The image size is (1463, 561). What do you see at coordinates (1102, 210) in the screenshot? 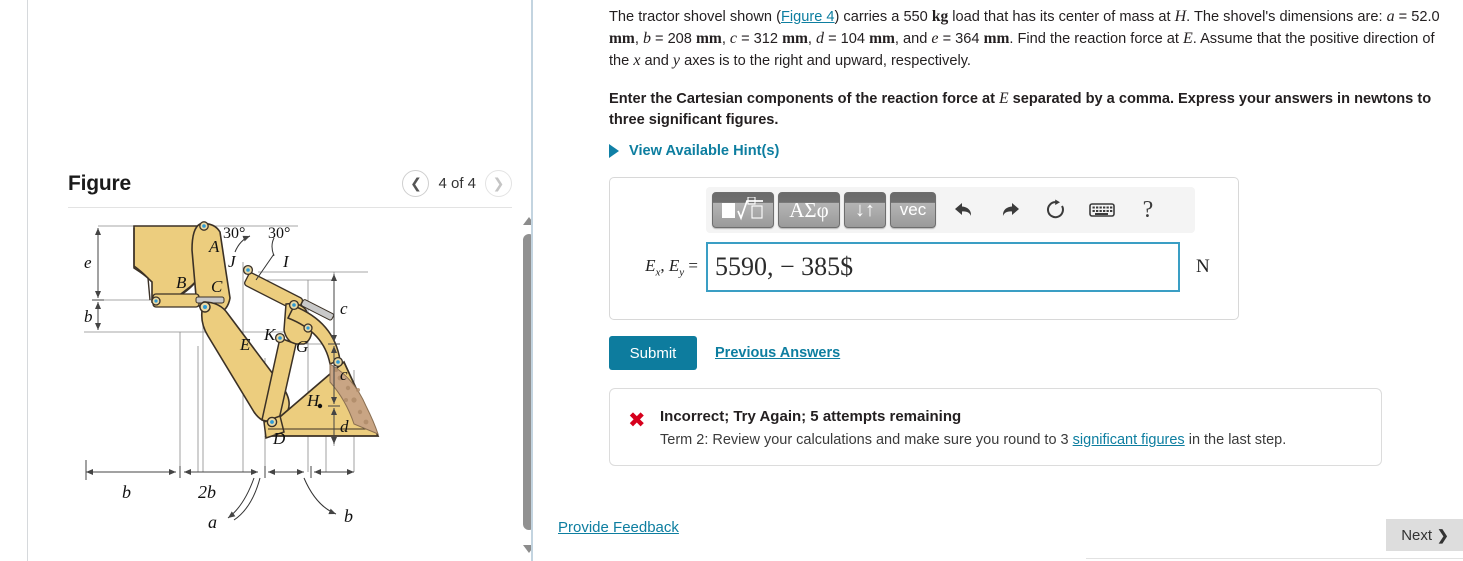
I see `keyboard-icon` at bounding box center [1102, 210].